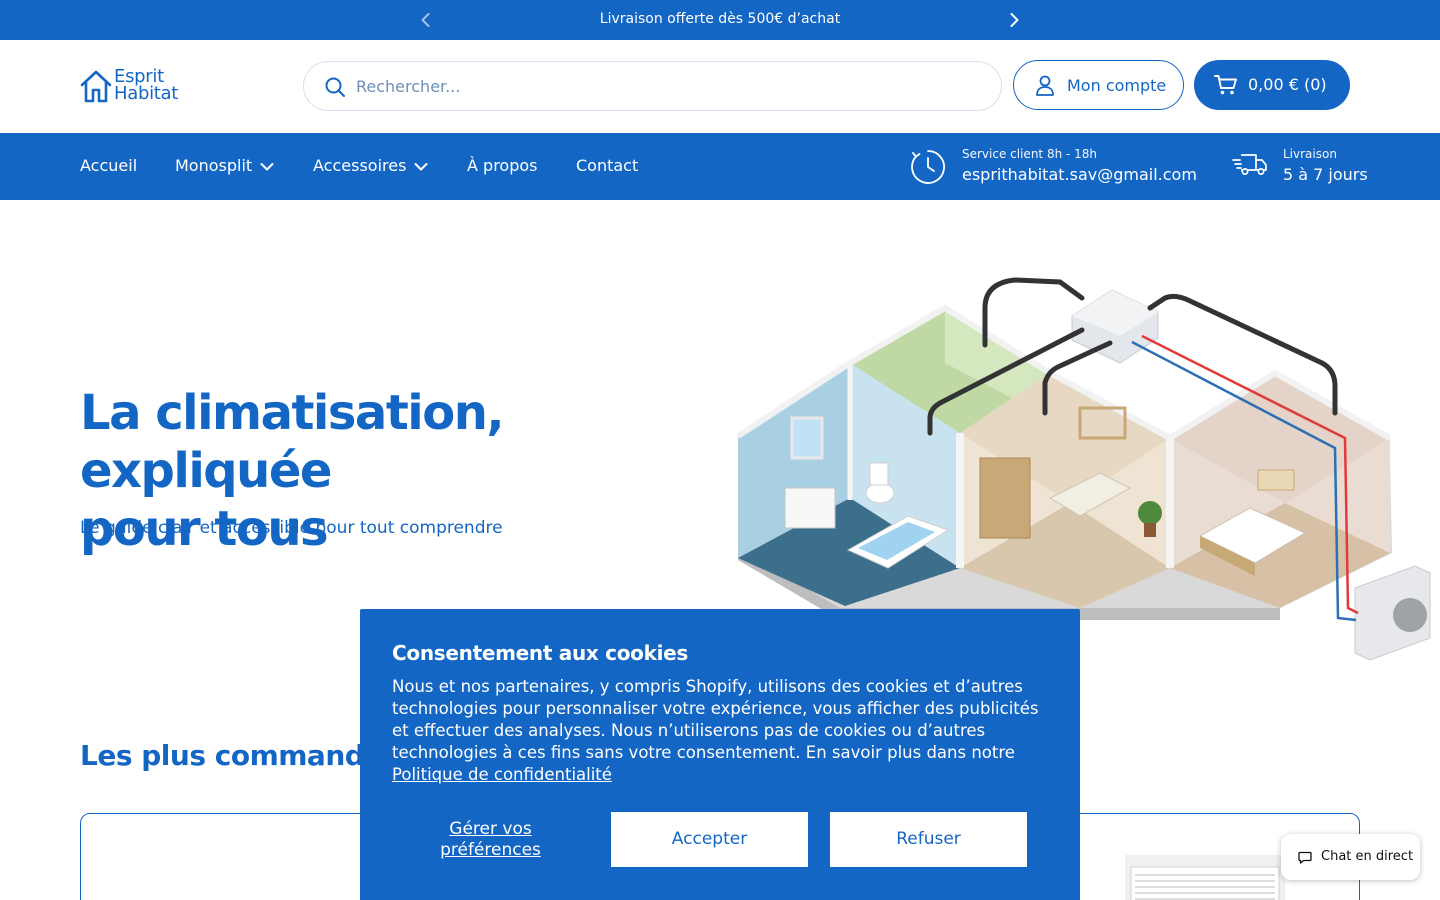 Image resolution: width=1440 pixels, height=900 pixels. Describe the element at coordinates (360, 165) in the screenshot. I see `nav-item-label: Accessoires` at that location.